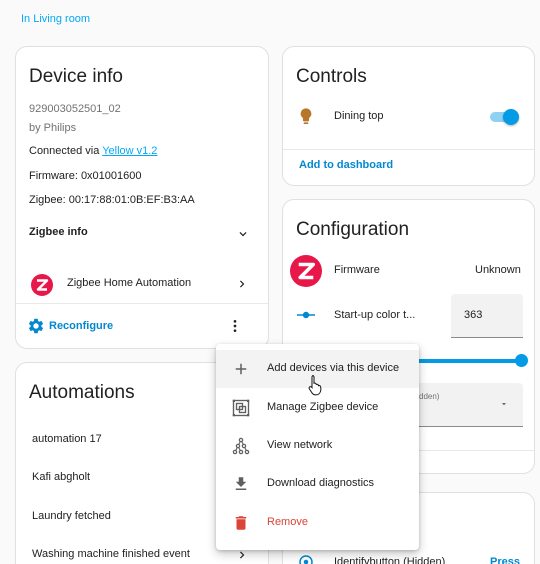  What do you see at coordinates (76, 76) in the screenshot?
I see `device-info-title: Device info` at bounding box center [76, 76].